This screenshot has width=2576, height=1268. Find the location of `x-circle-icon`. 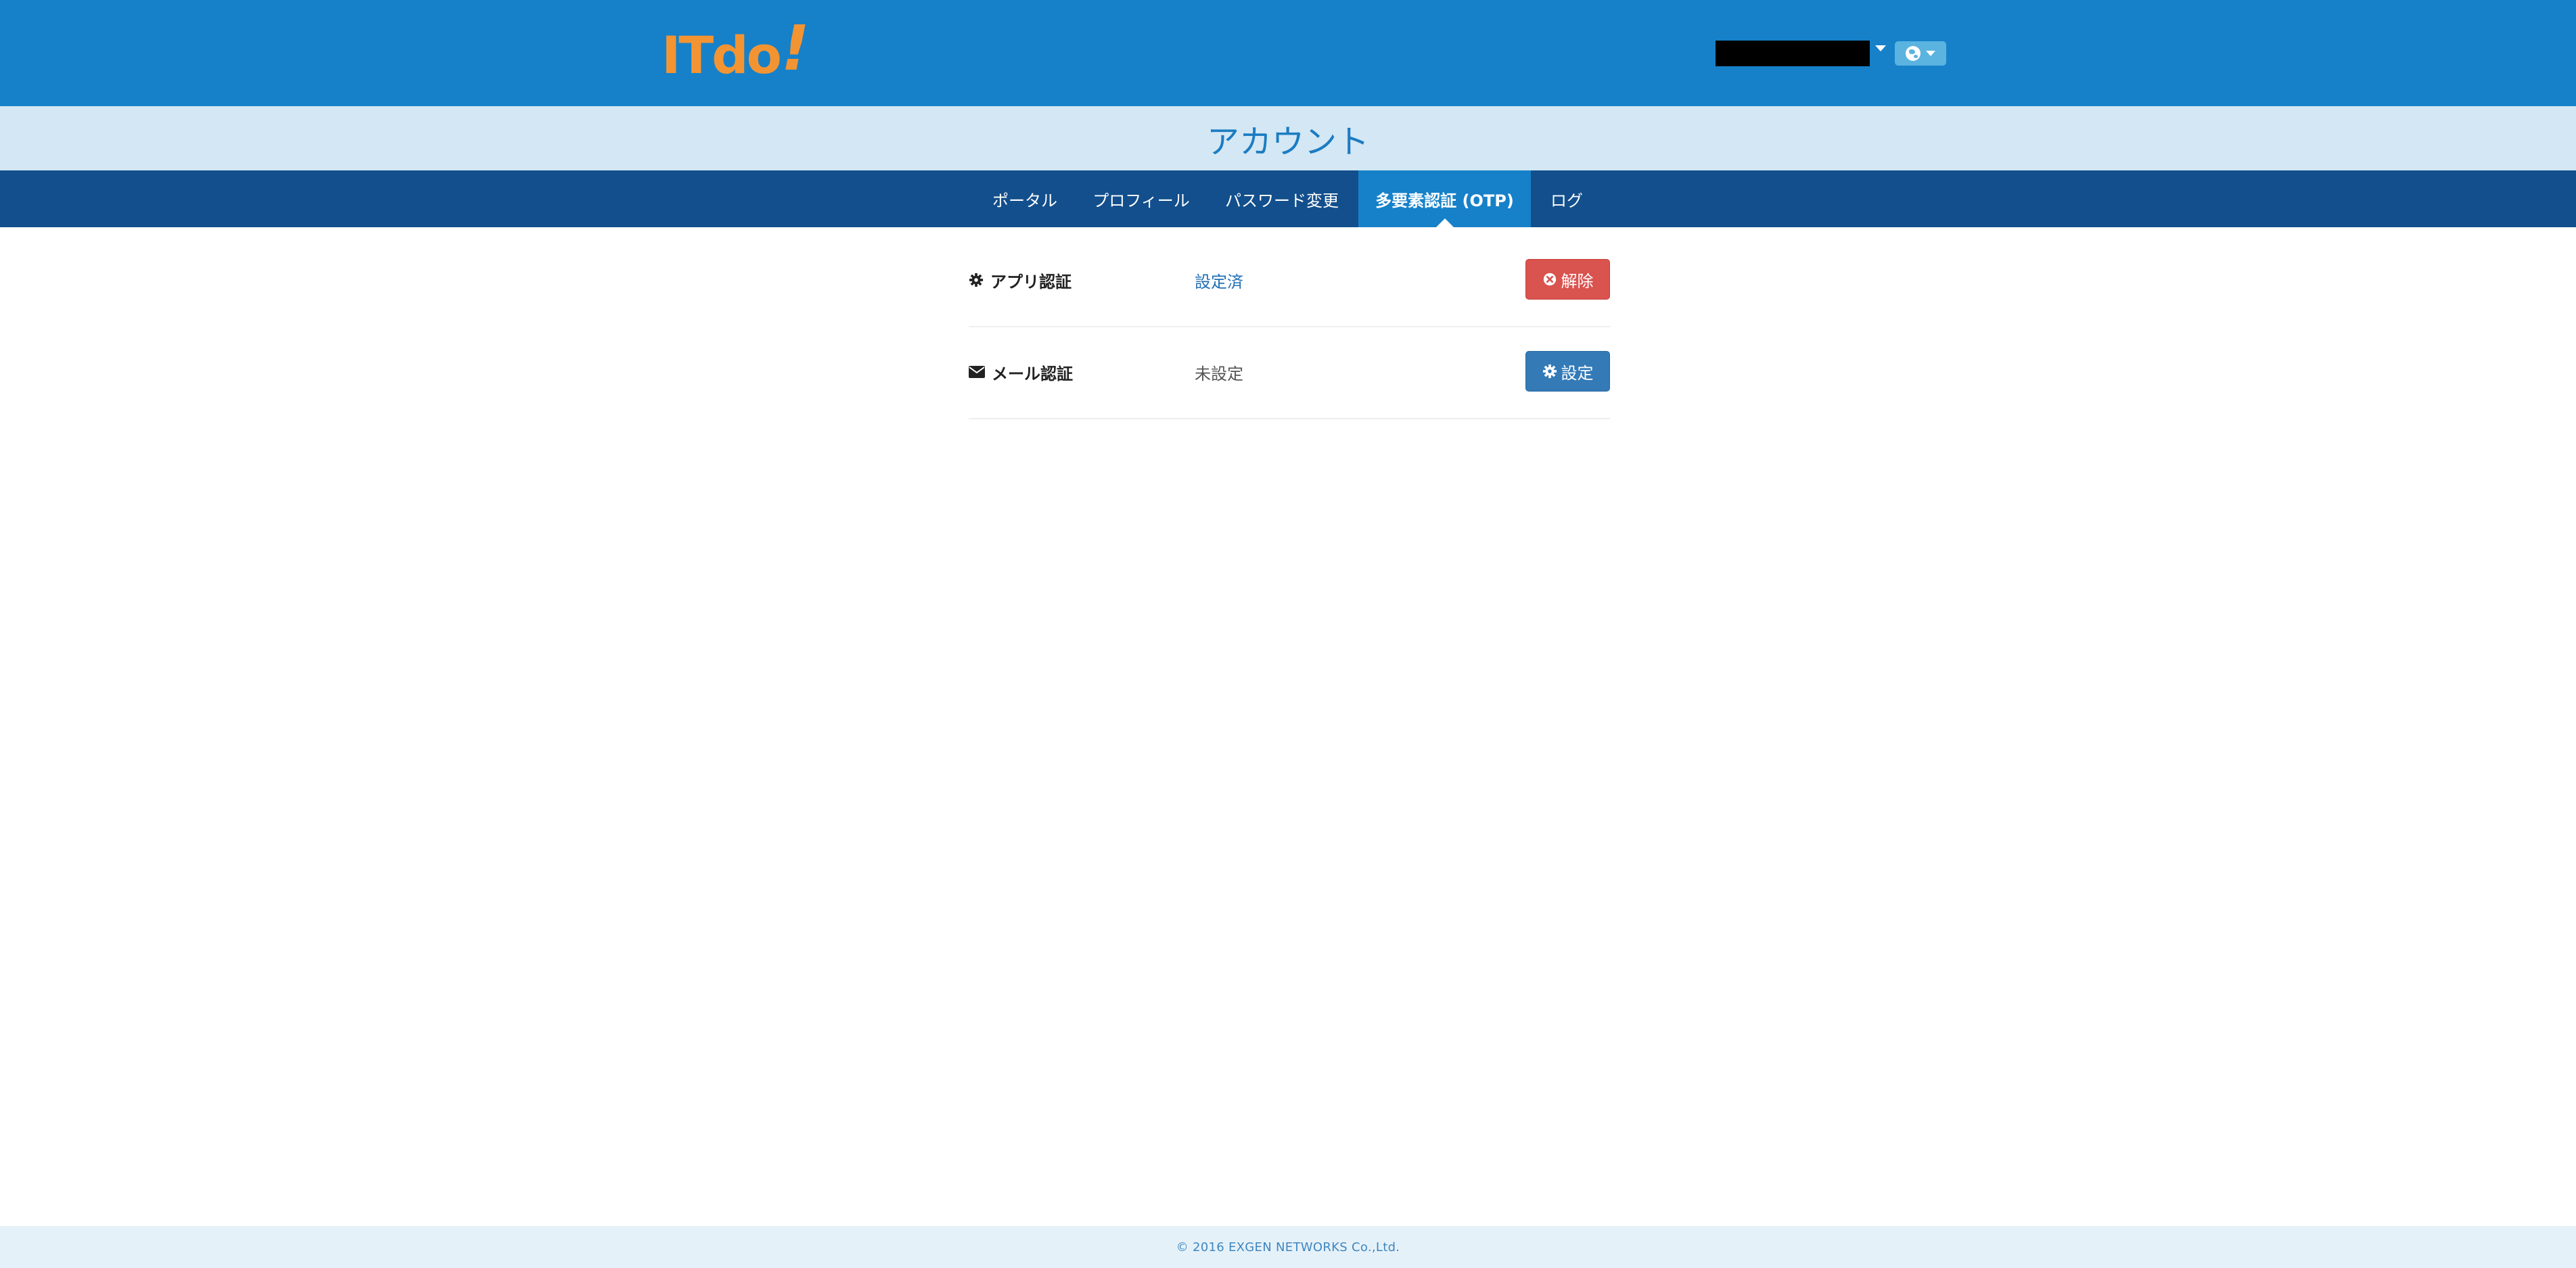

x-circle-icon is located at coordinates (1549, 279).